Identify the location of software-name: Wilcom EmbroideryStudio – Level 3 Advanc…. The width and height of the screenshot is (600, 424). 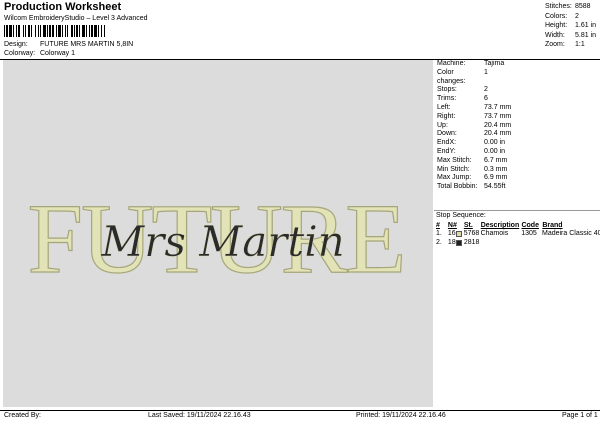
(76, 18).